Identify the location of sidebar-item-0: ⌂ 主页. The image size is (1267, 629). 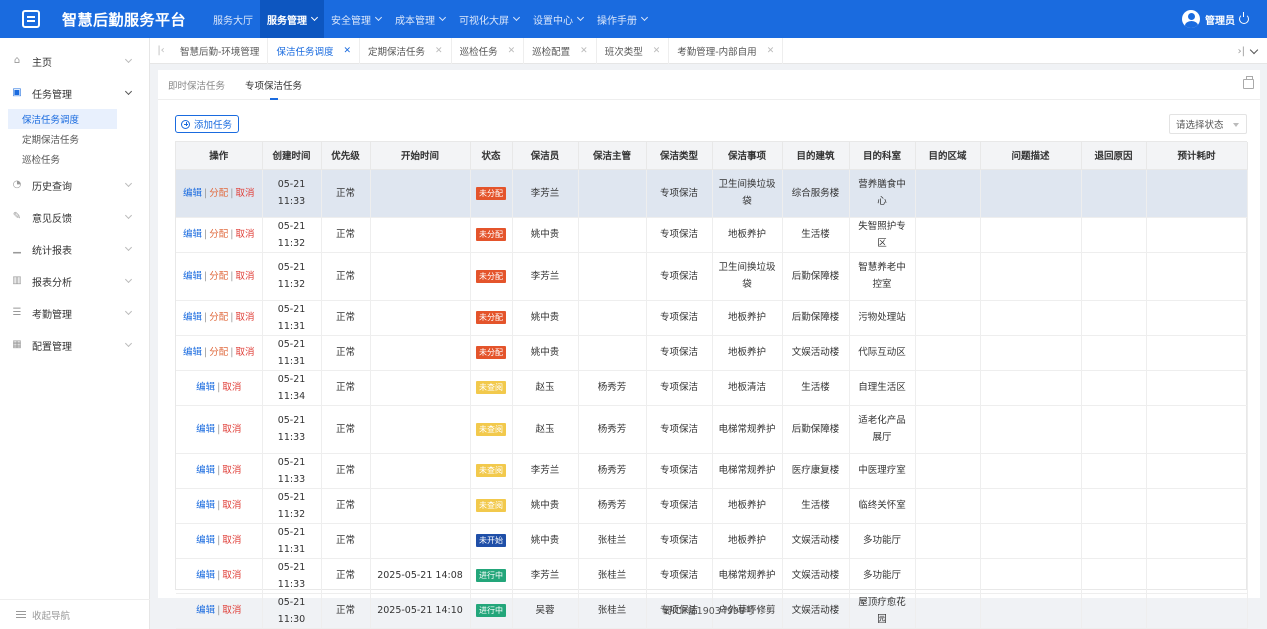
(74, 61).